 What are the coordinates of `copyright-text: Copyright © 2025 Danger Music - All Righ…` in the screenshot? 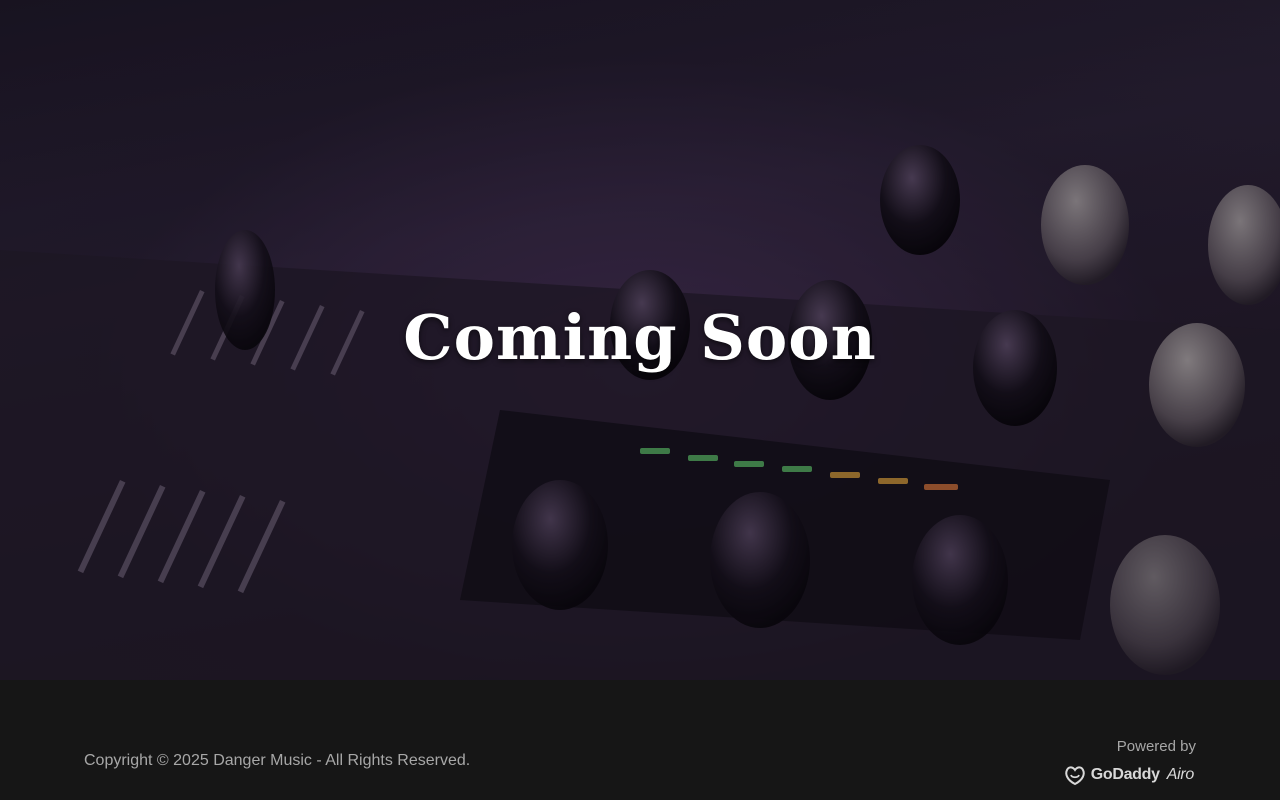 It's located at (277, 760).